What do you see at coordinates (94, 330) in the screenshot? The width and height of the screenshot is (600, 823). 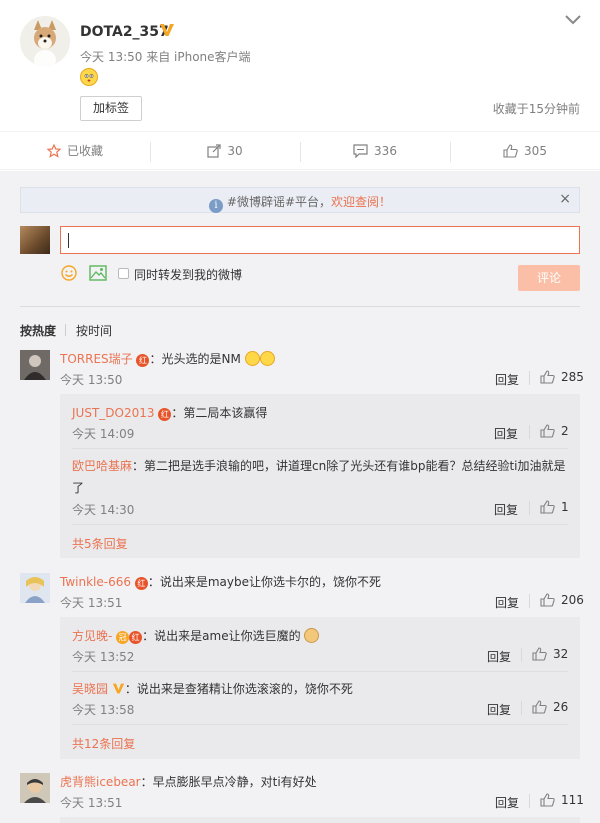 I see `sort-by-time-tab: 按时间` at bounding box center [94, 330].